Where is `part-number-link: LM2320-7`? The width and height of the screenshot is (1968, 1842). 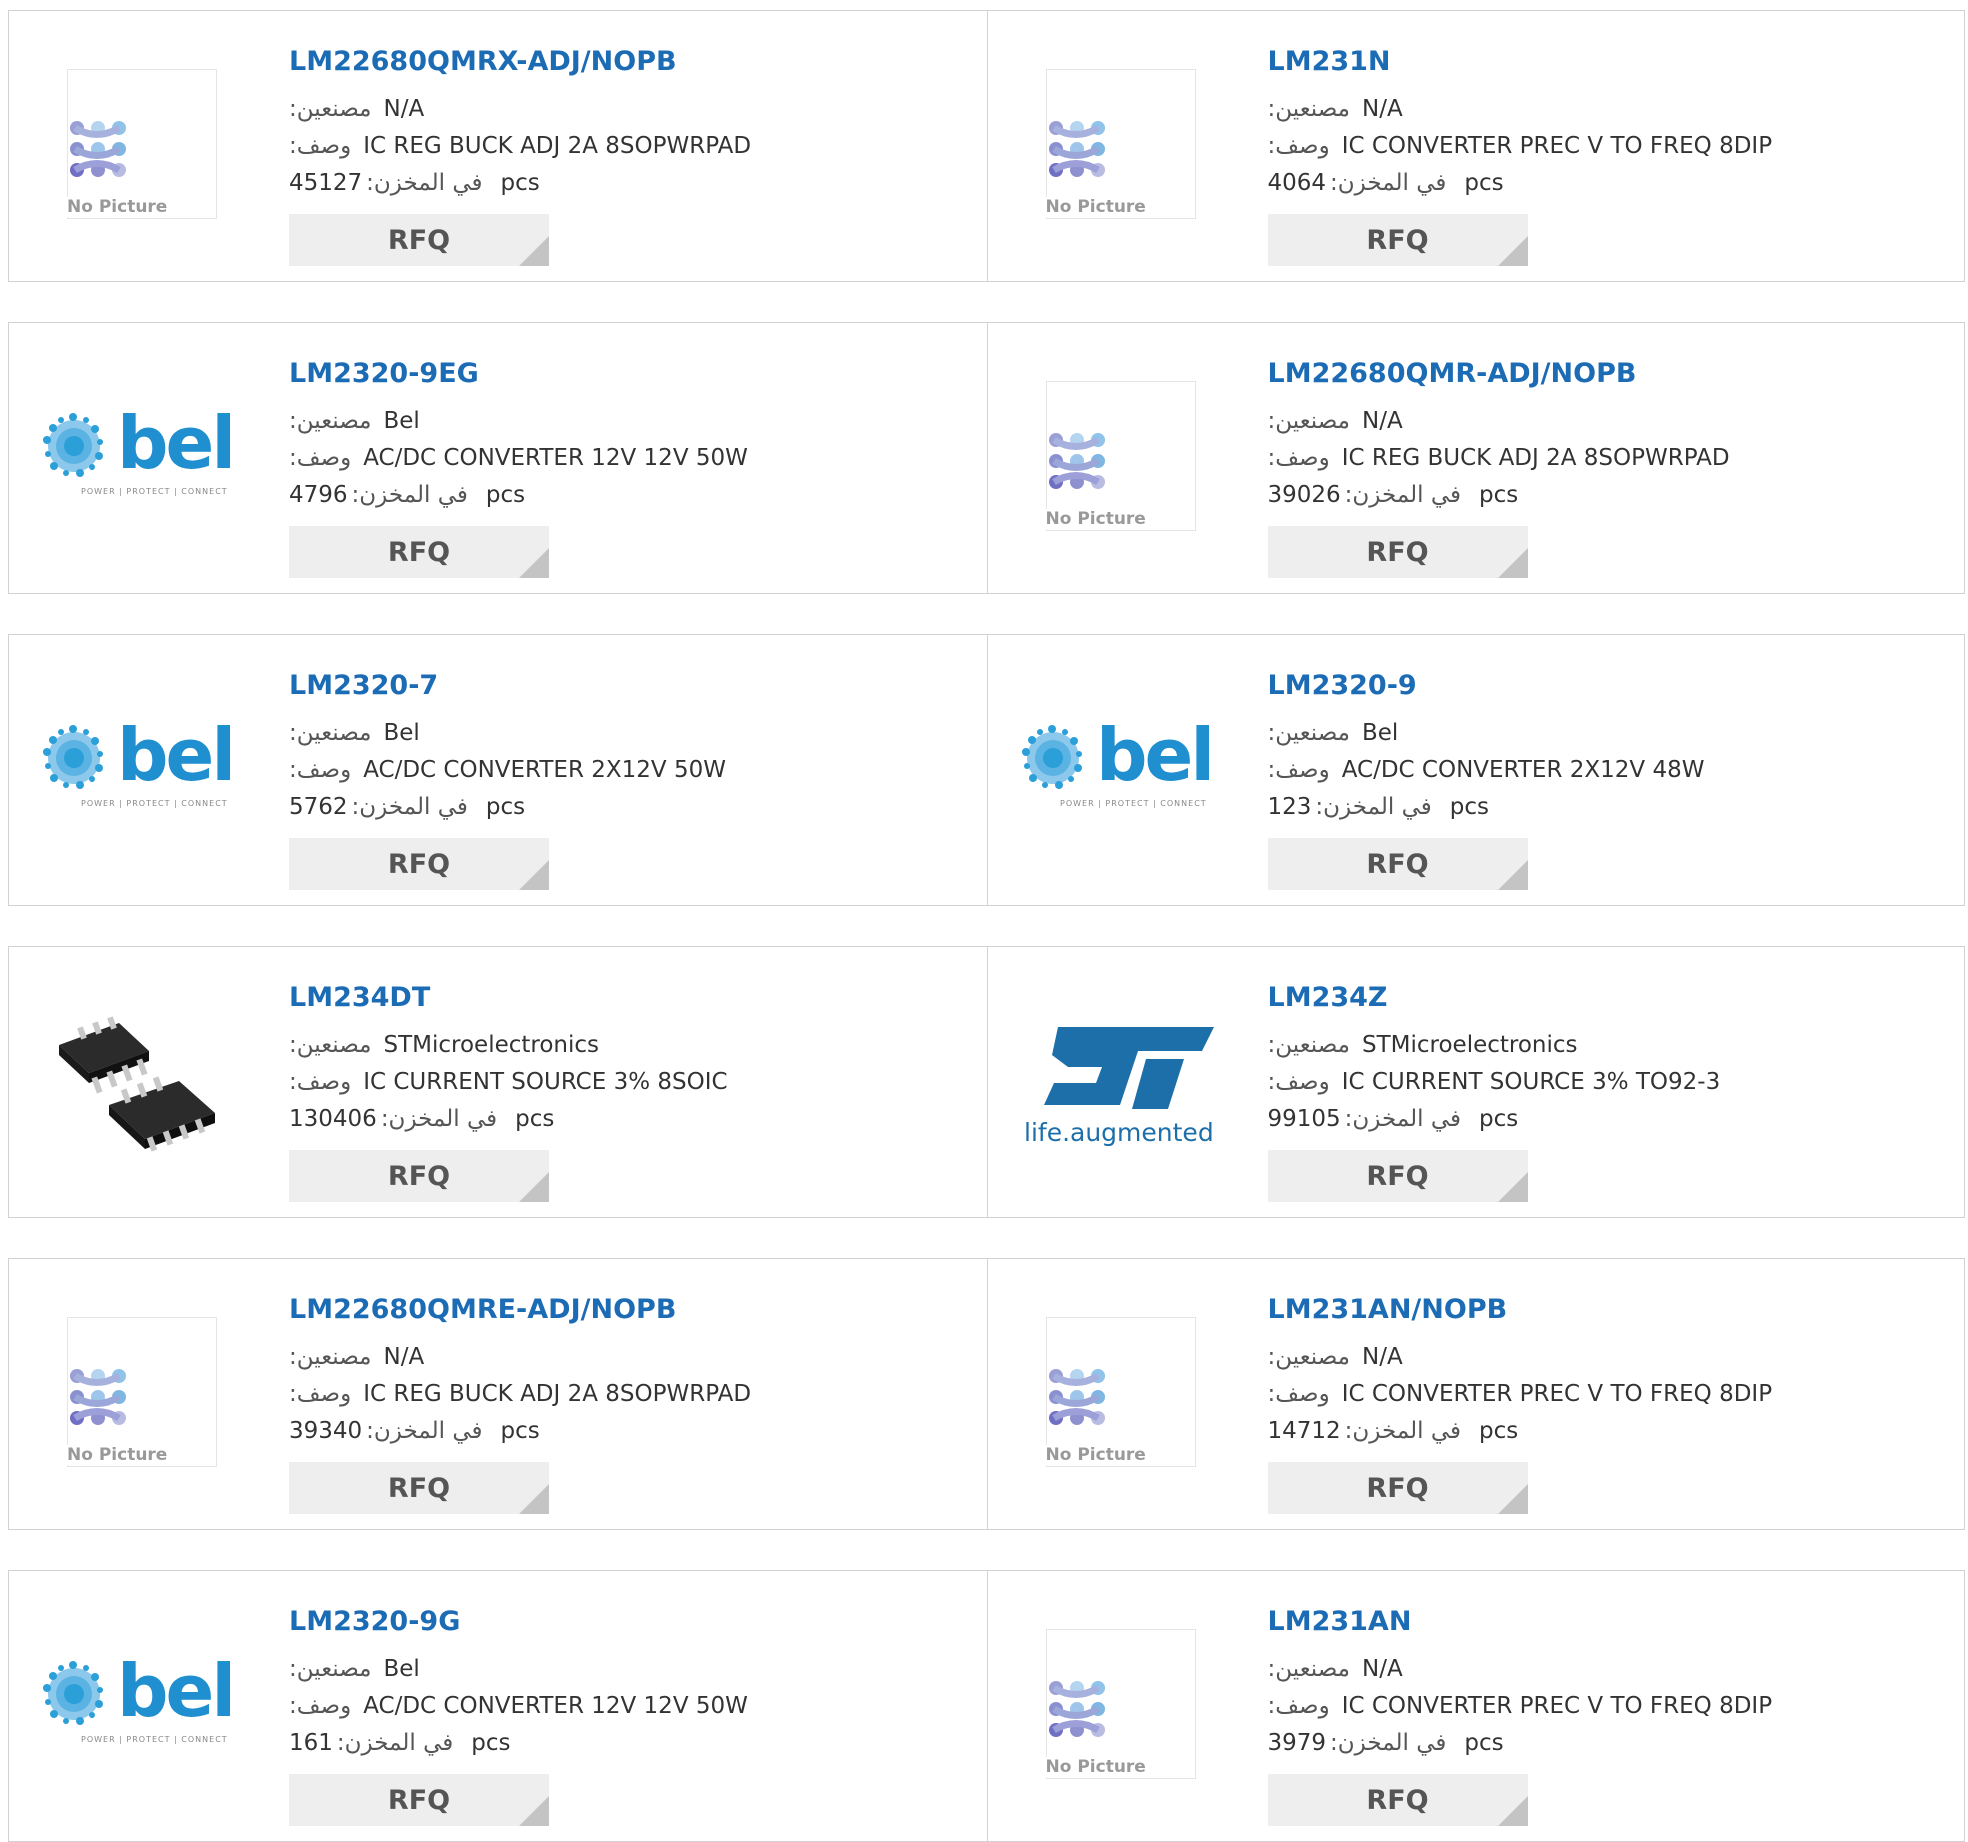 part-number-link: LM2320-7 is located at coordinates (609, 686).